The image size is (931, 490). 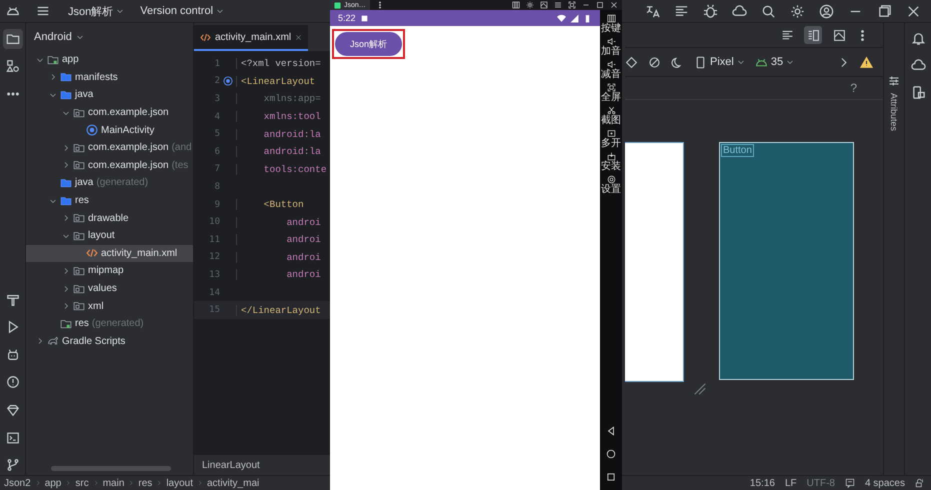 I want to click on path-crumb: res, so click(x=145, y=483).